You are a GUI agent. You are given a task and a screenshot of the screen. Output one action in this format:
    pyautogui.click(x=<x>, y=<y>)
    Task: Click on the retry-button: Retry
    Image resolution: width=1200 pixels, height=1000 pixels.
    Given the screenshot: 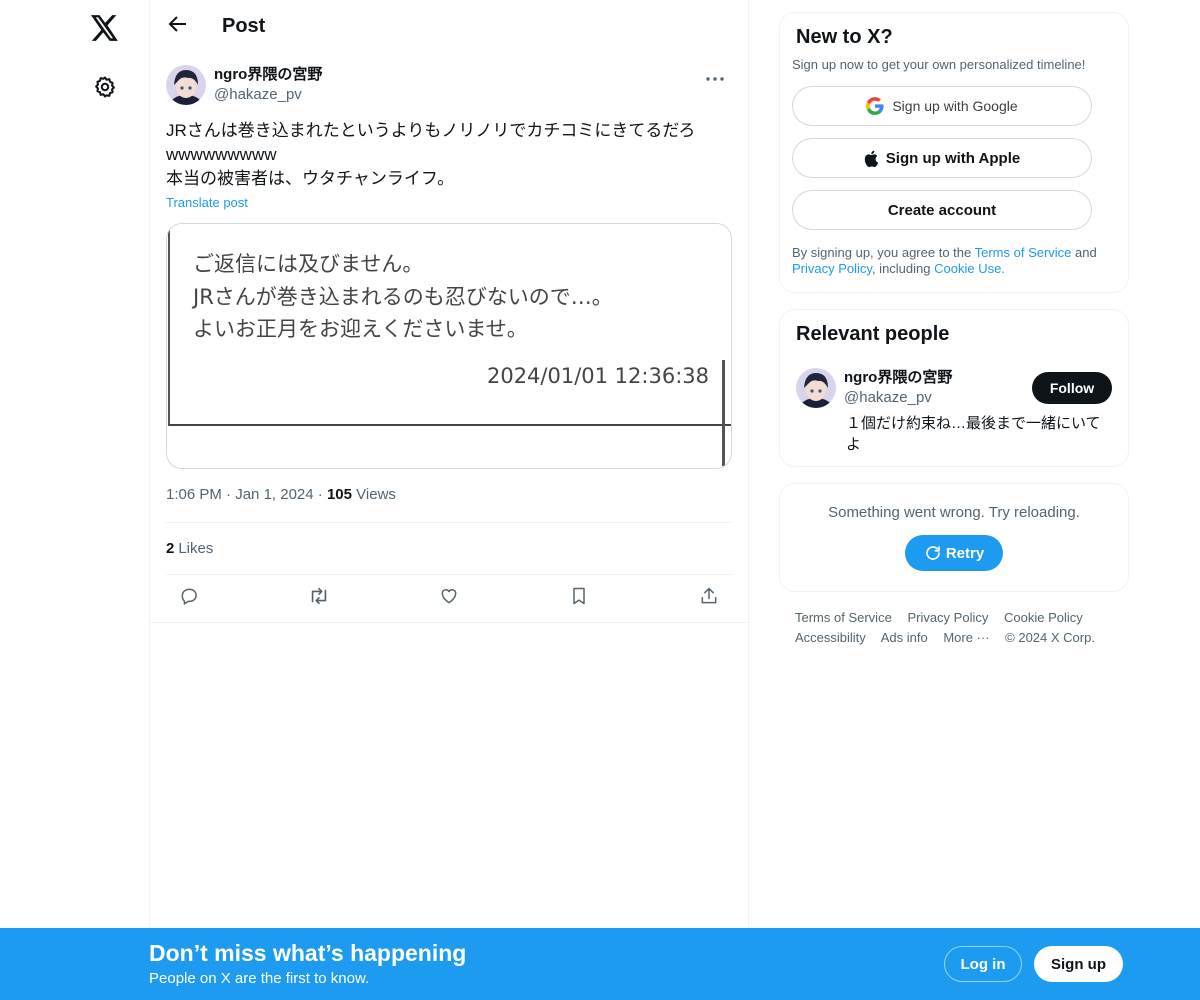 What is the action you would take?
    pyautogui.click(x=954, y=553)
    